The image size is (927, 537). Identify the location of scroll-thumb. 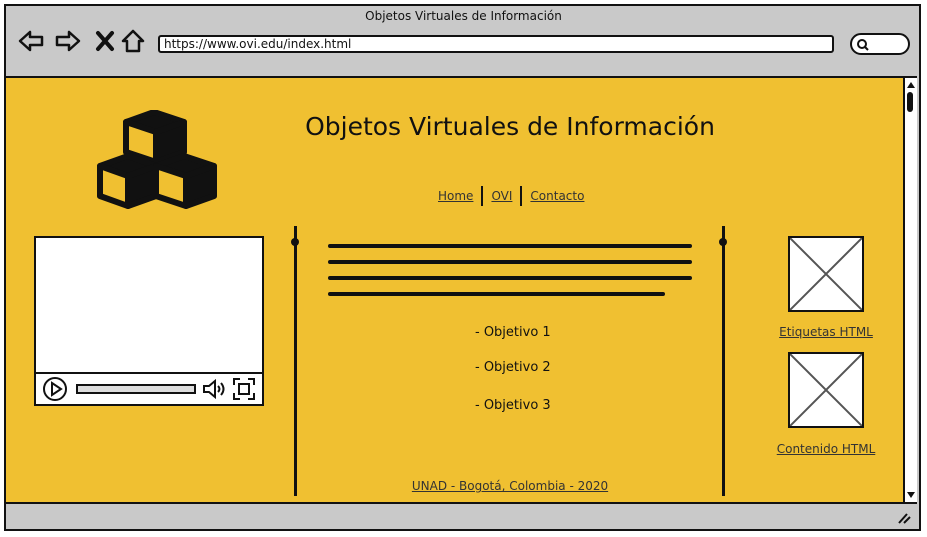
(910, 102).